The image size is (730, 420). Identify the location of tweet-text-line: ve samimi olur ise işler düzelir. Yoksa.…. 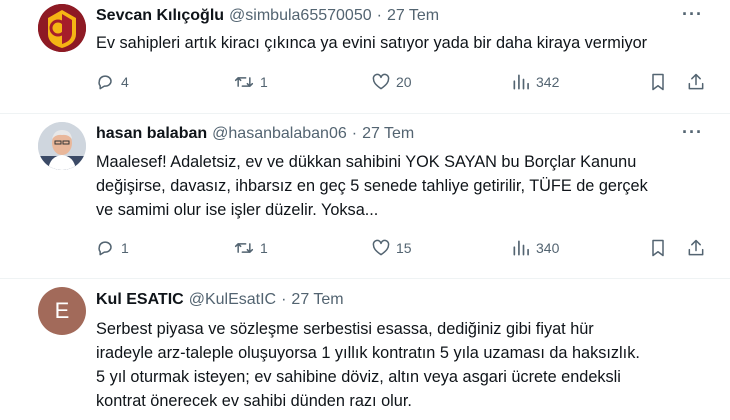
(237, 210).